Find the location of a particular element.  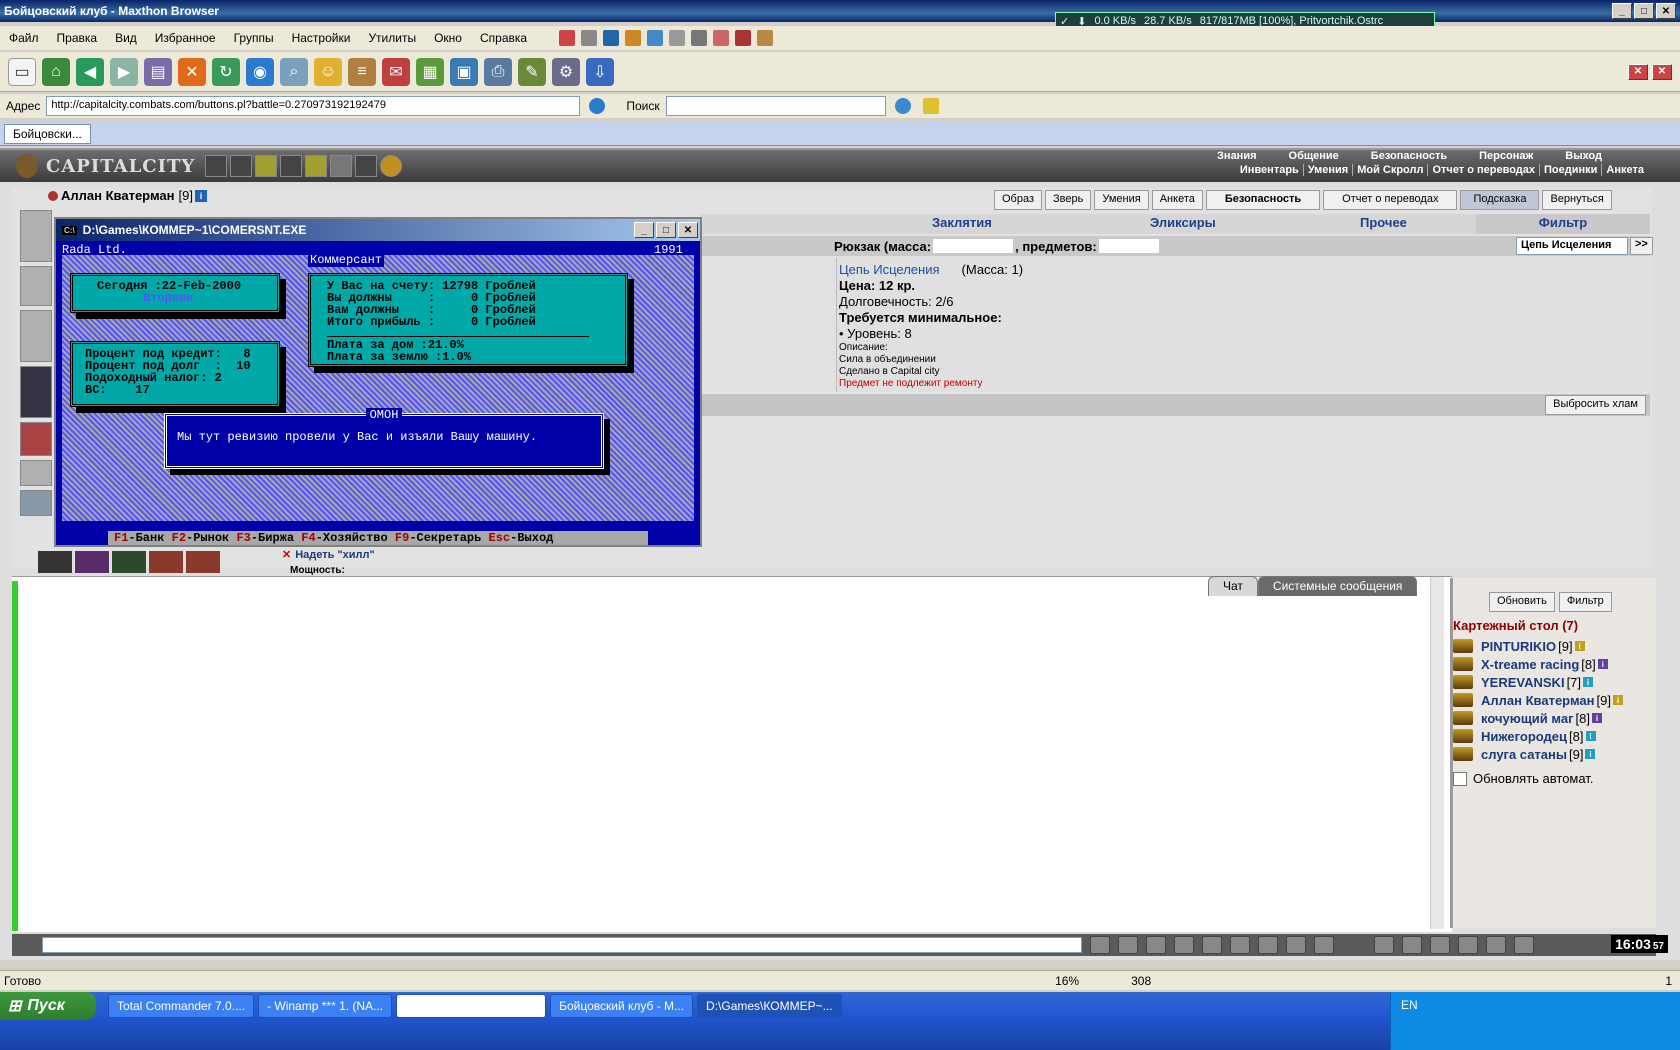

nav-profile: Анкета is located at coordinates (1624, 170).